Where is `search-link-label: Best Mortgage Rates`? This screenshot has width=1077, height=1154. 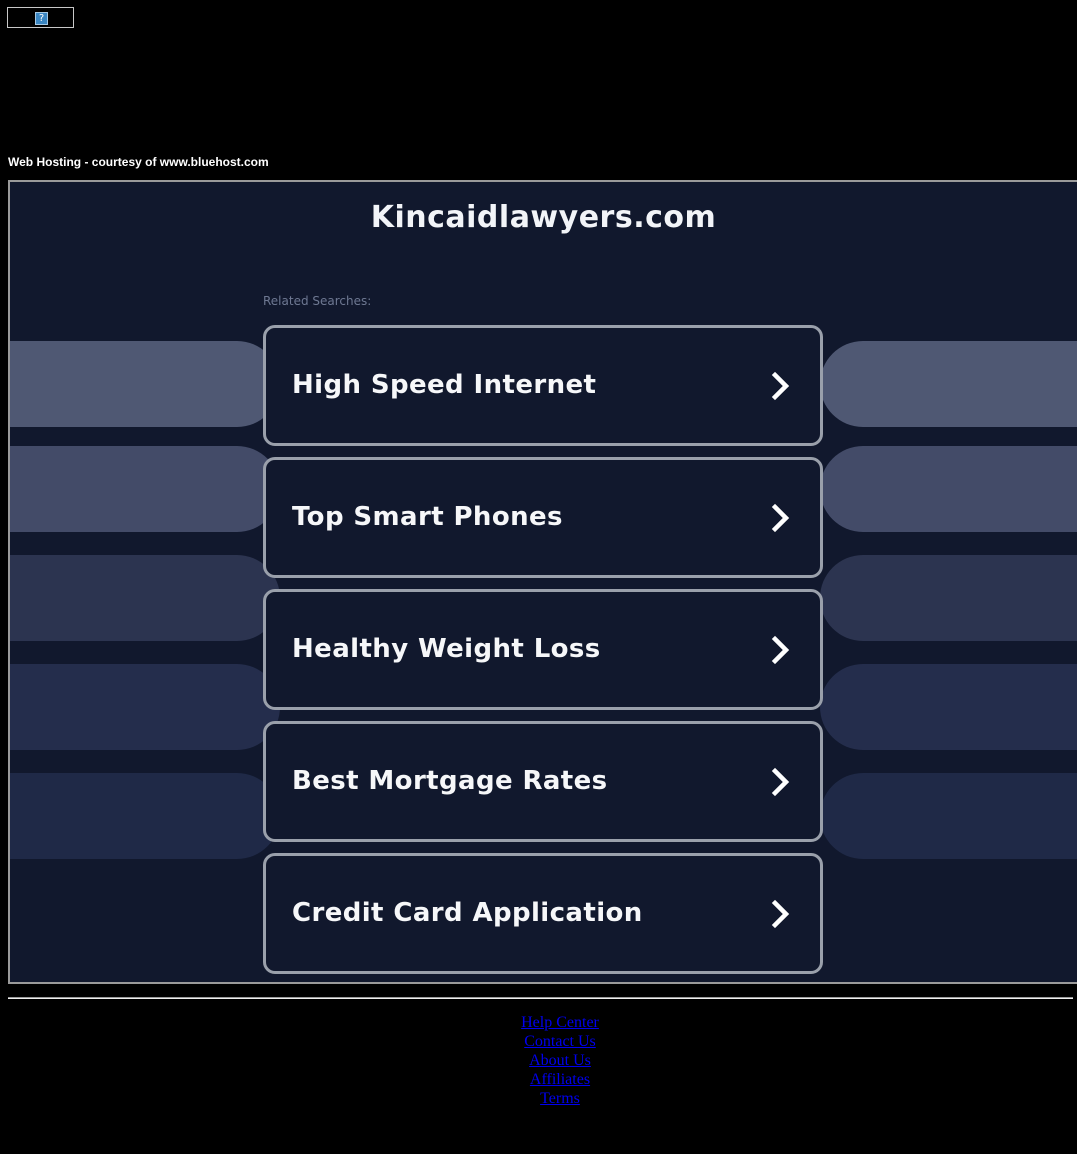 search-link-label: Best Mortgage Rates is located at coordinates (450, 781).